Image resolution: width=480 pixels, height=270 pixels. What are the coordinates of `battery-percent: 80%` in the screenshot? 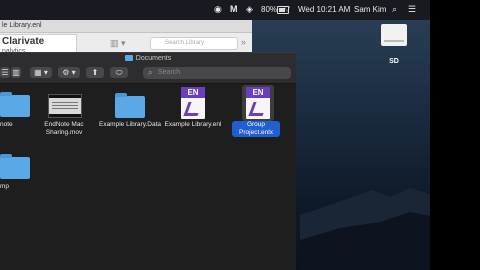 It's located at (269, 9).